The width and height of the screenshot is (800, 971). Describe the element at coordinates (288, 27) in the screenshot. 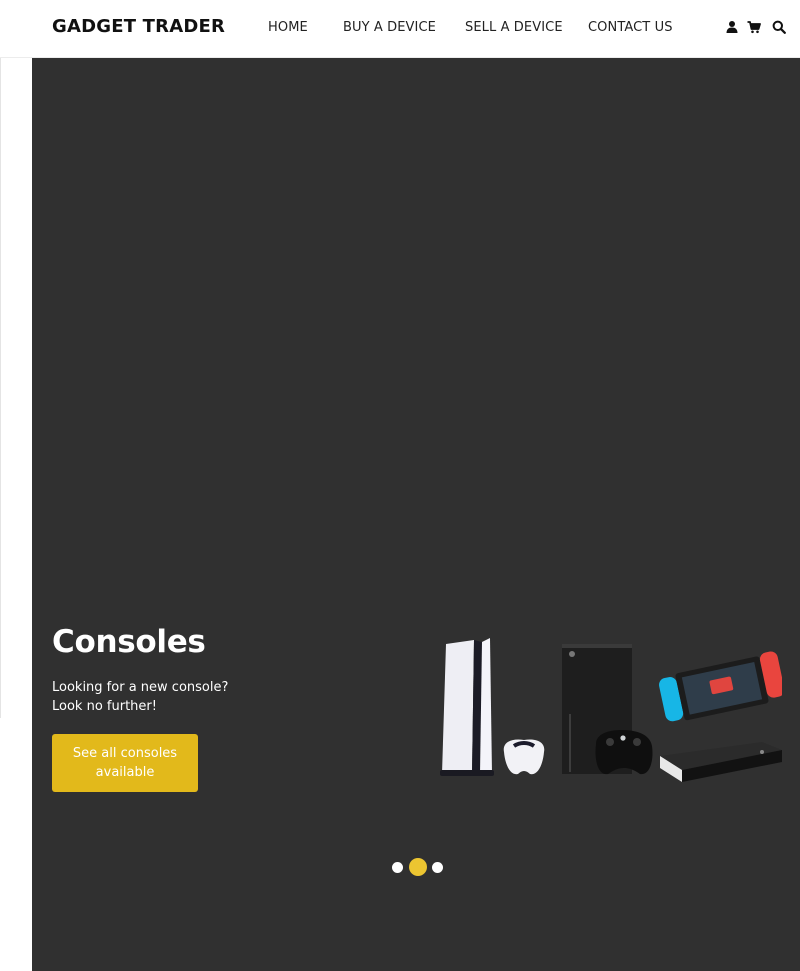

I see `nav-home: HOME` at that location.